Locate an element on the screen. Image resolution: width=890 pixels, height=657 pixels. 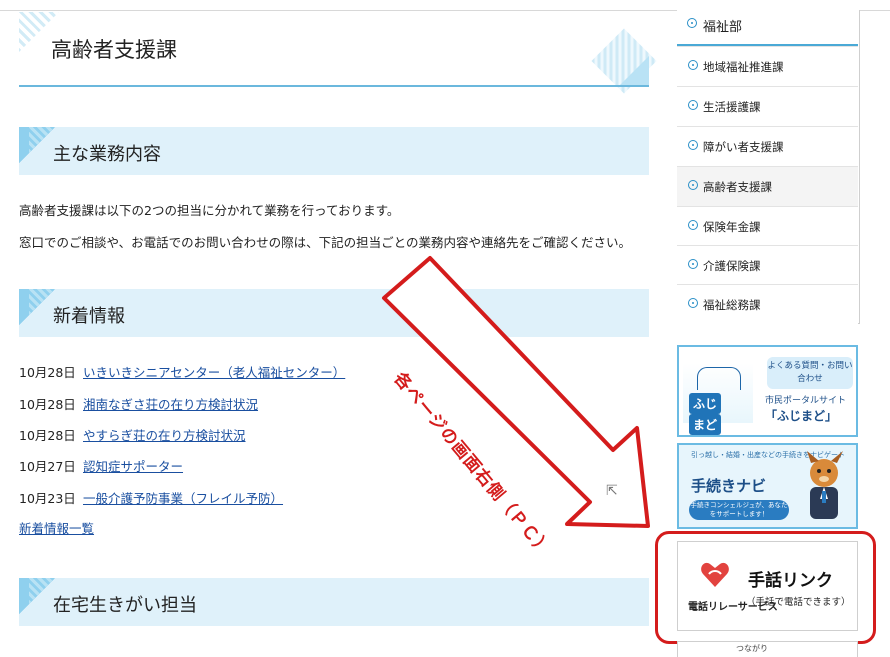
sidebar-item-insurance-pension: 保険年金課 is located at coordinates (767, 226).